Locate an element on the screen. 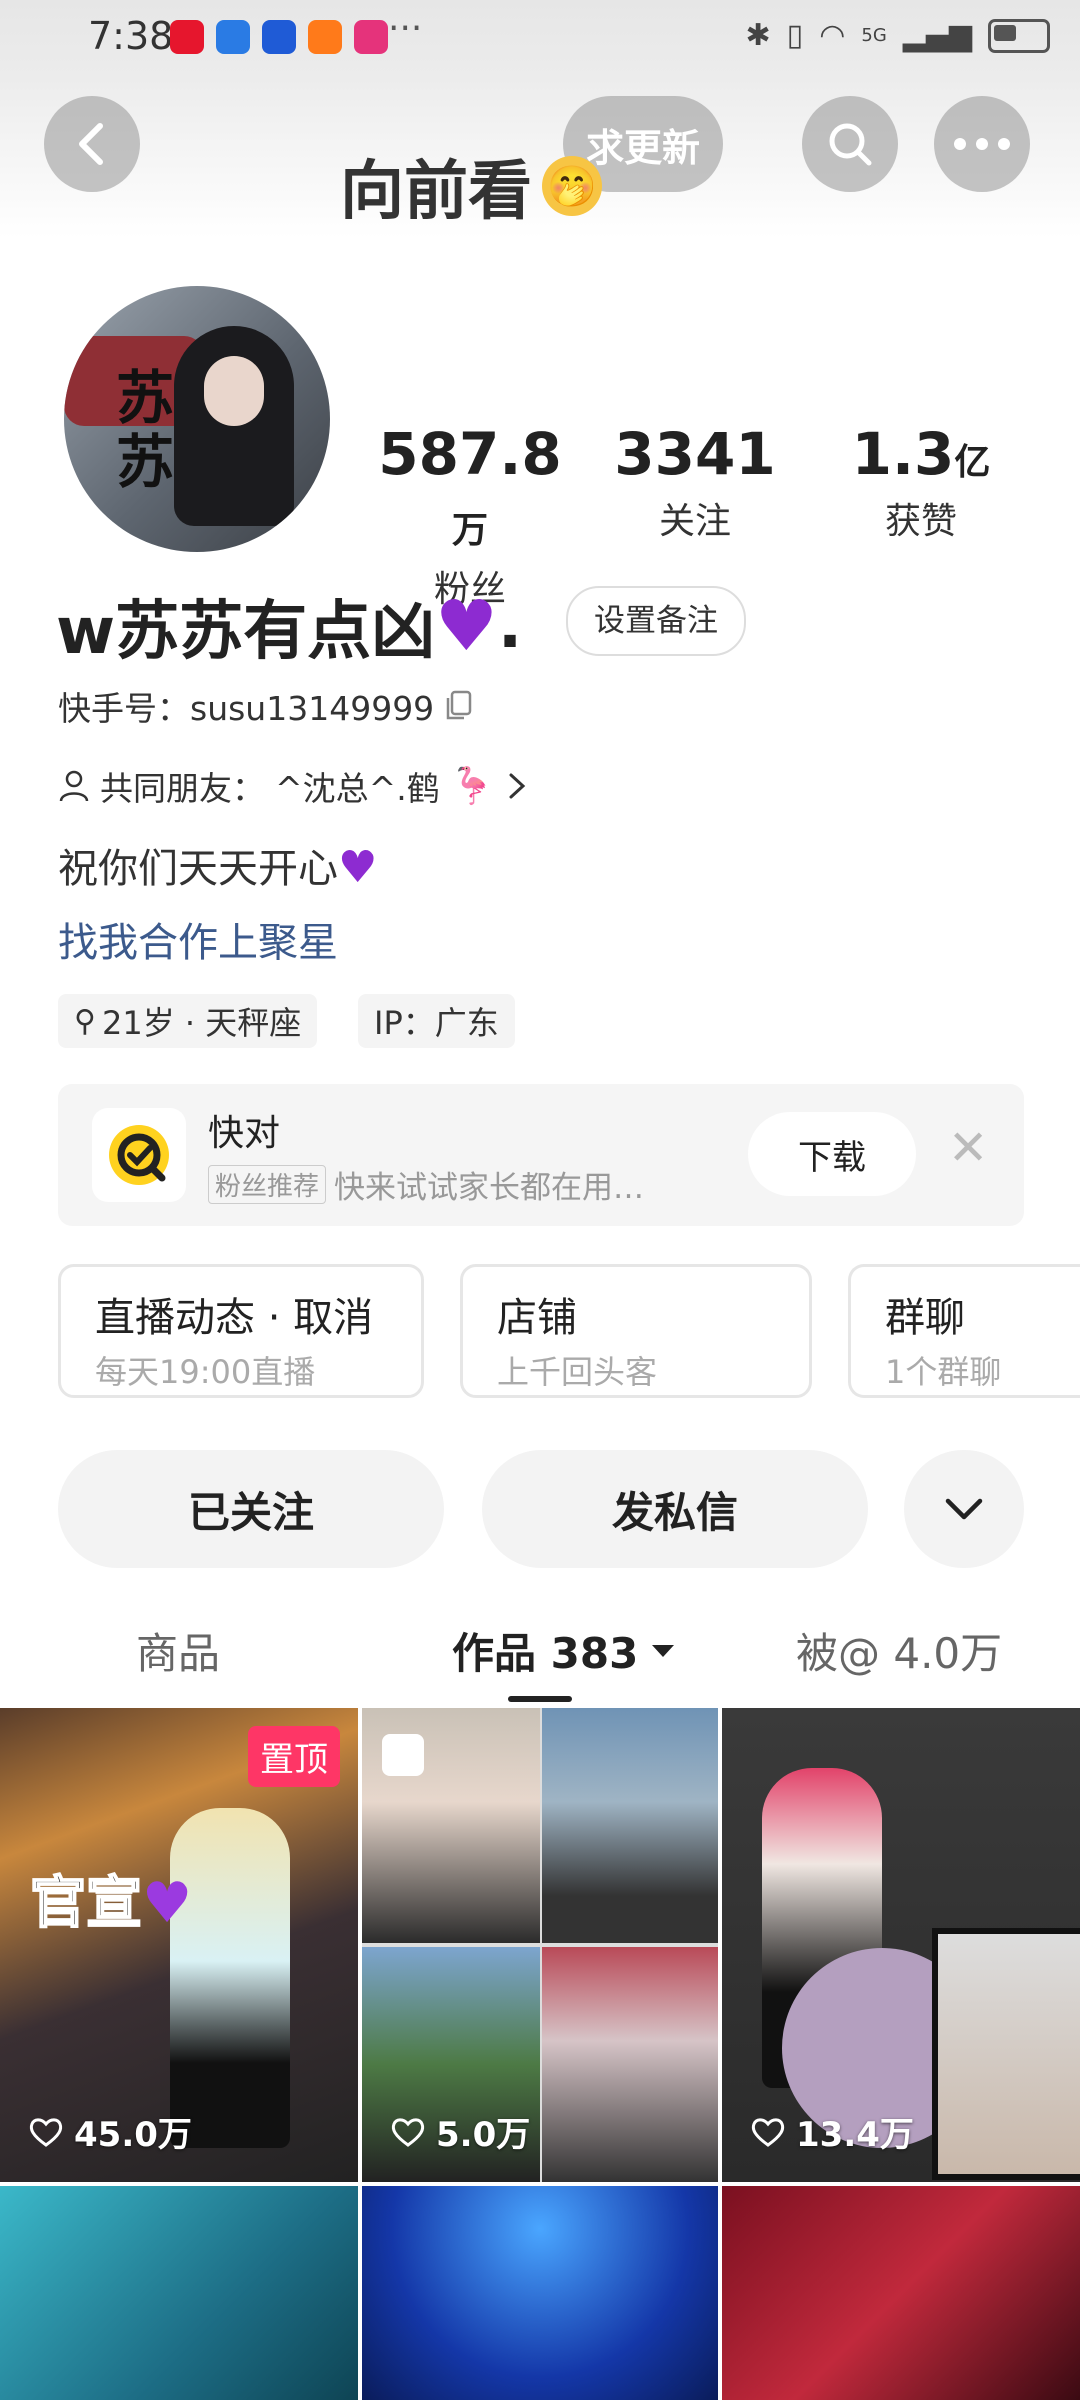 This screenshot has width=1080, height=2400. search-icon is located at coordinates (850, 144).